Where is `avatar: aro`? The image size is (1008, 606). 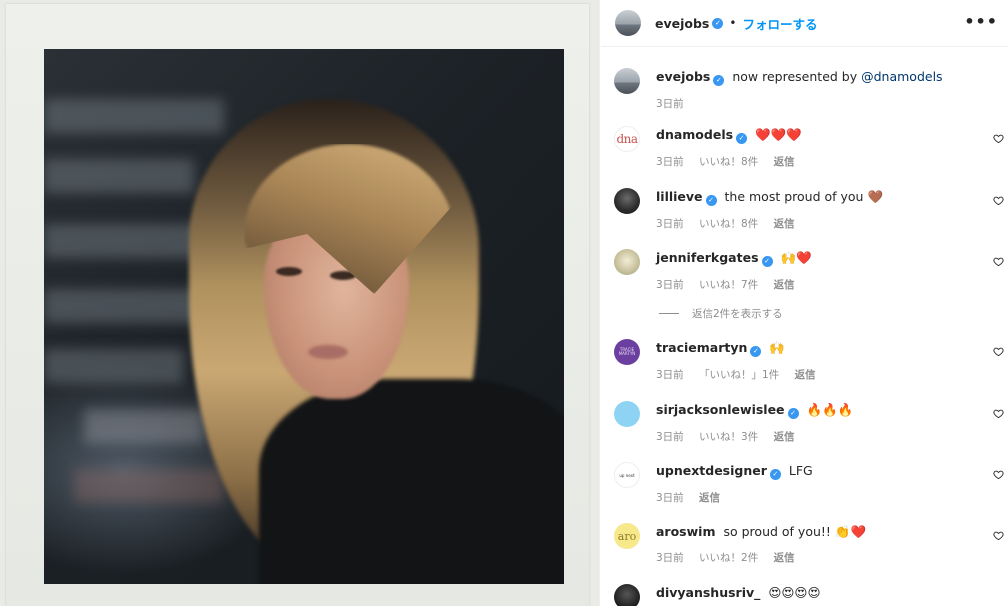 avatar: aro is located at coordinates (627, 536).